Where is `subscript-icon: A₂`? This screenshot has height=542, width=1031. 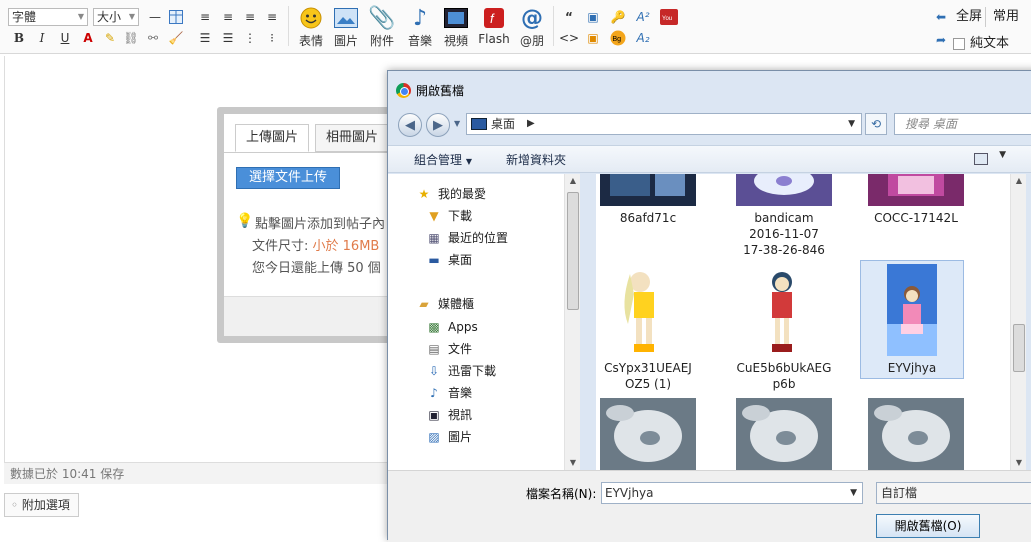 subscript-icon: A₂ is located at coordinates (643, 38).